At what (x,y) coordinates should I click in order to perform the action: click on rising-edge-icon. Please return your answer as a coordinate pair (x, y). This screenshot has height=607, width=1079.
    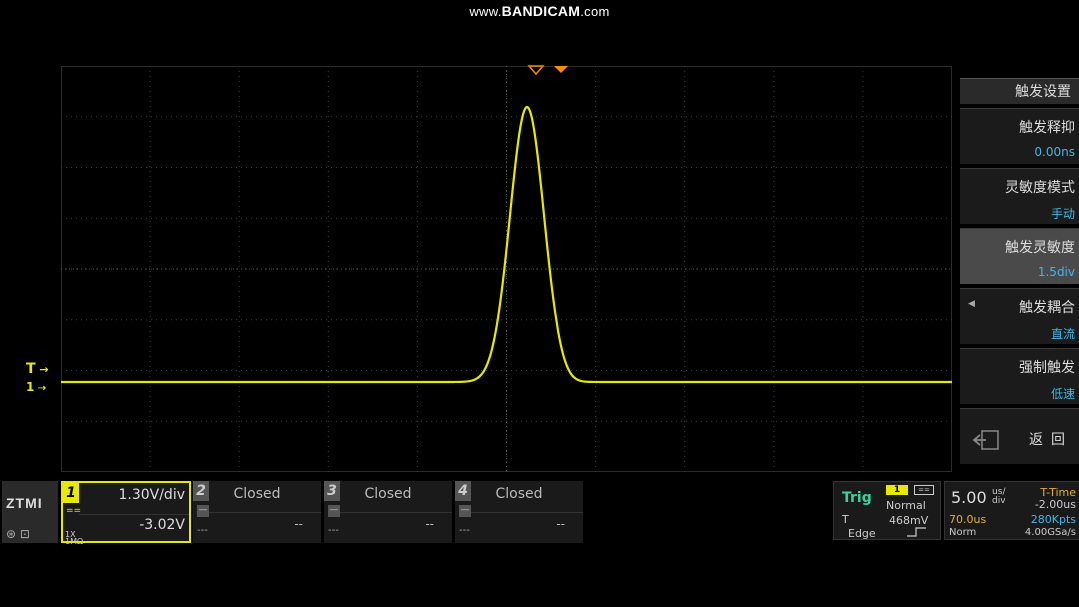
    Looking at the image, I should click on (916, 532).